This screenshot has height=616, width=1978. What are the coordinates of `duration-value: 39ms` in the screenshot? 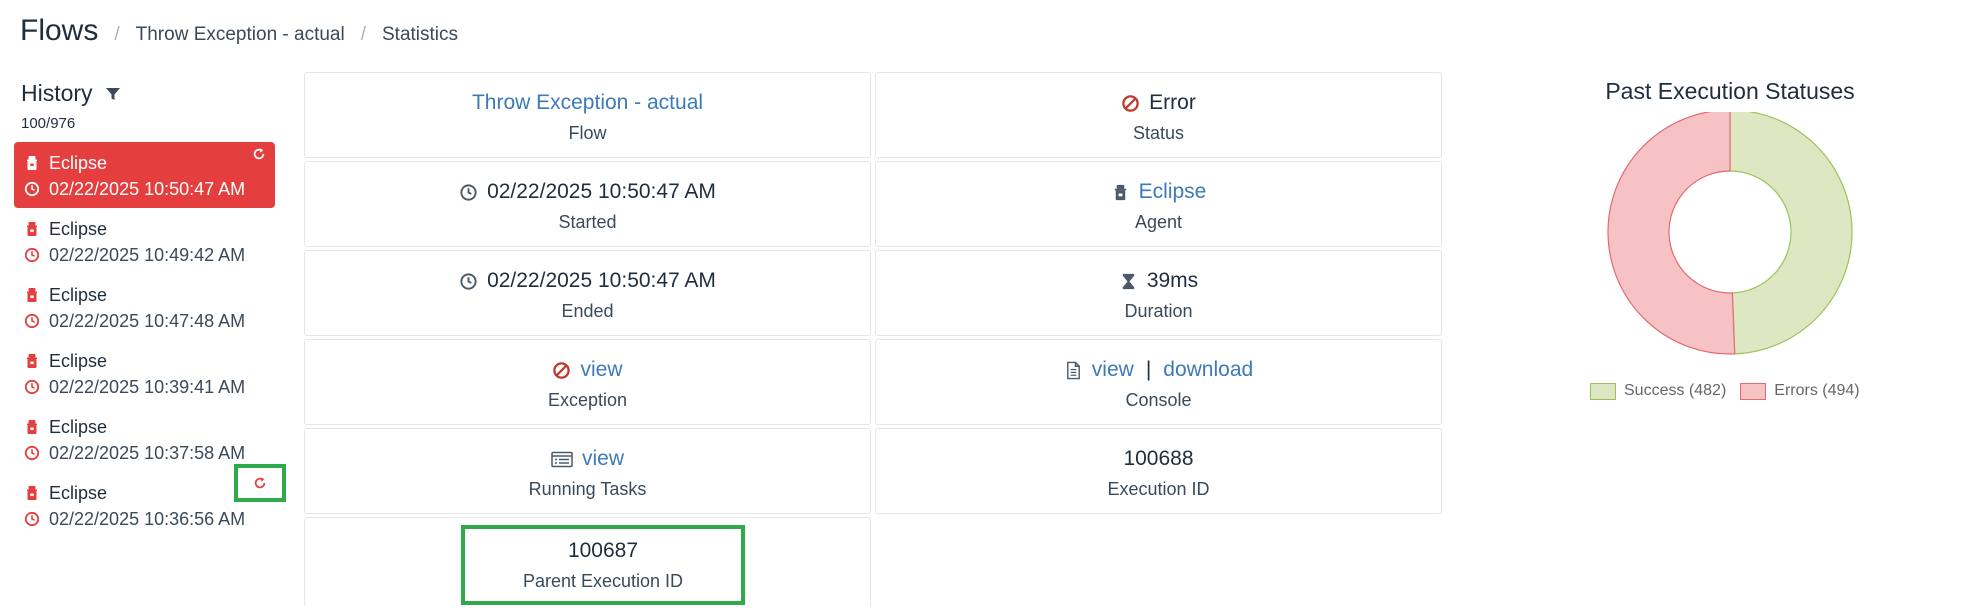 It's located at (1172, 280).